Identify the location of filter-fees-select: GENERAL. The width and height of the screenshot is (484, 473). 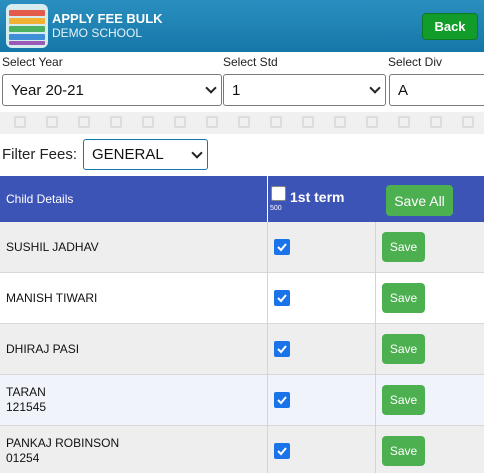
(145, 154).